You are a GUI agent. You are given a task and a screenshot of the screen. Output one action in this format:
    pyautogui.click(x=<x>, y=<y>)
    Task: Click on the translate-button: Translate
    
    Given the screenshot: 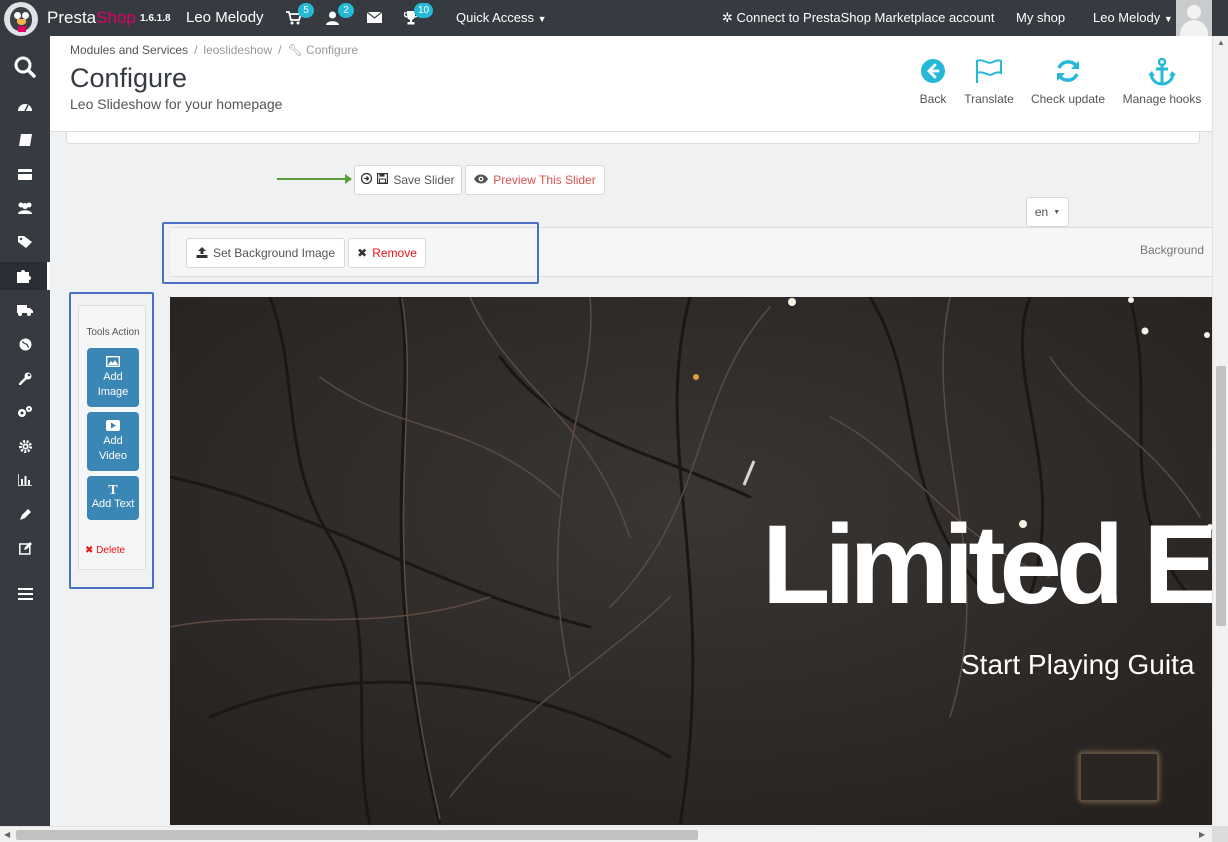 What is the action you would take?
    pyautogui.click(x=989, y=82)
    